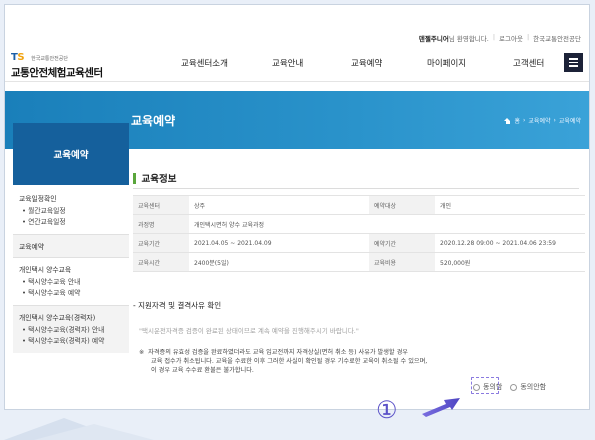 The height and width of the screenshot is (440, 595). What do you see at coordinates (511, 38) in the screenshot?
I see `logout-link: 로그아웃` at bounding box center [511, 38].